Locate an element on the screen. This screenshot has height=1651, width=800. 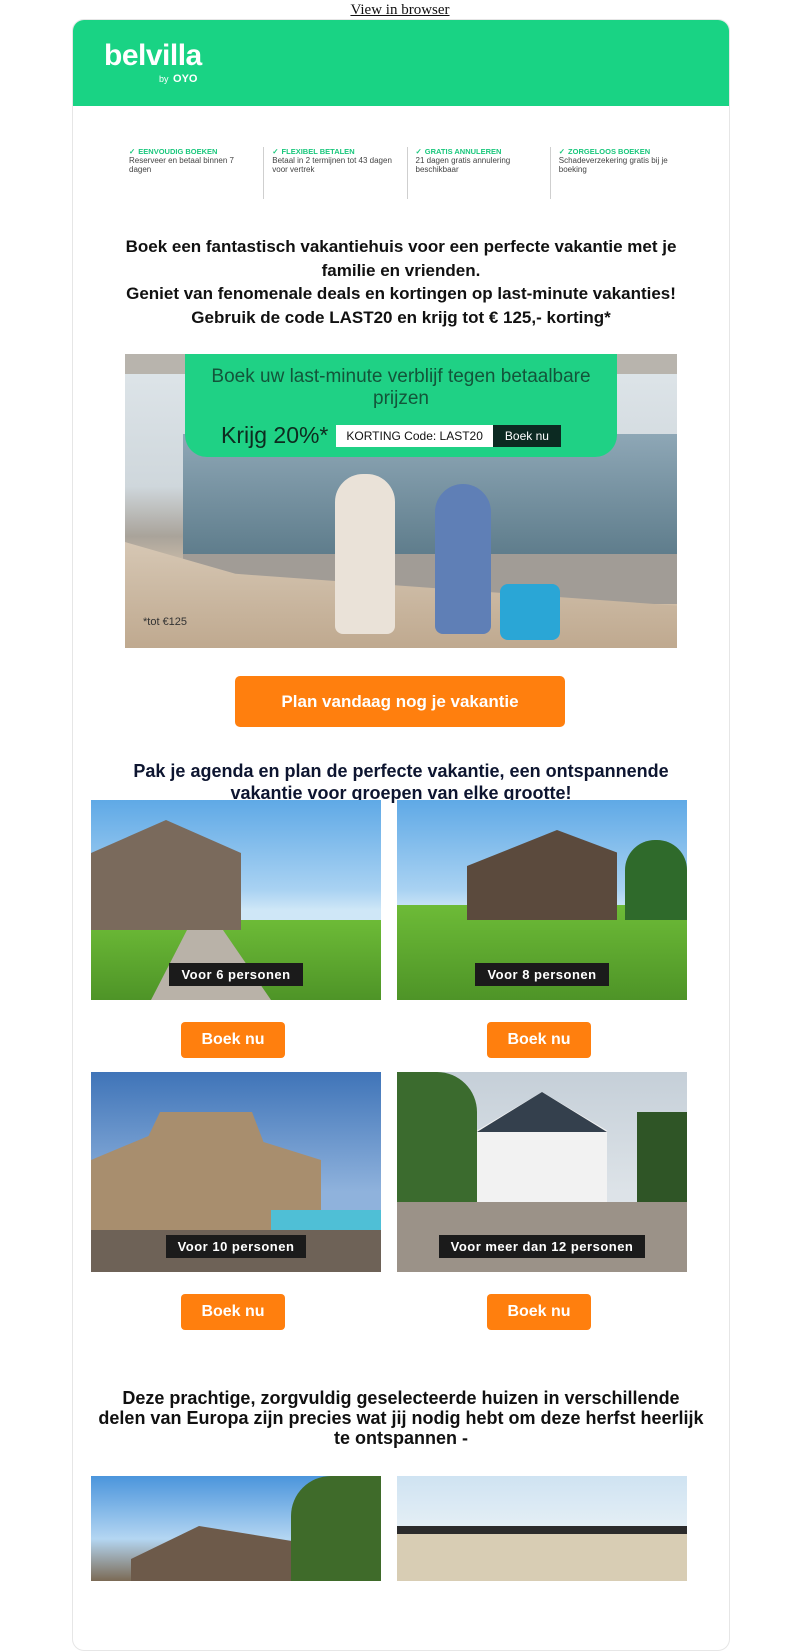
hero-discount: Krijg 20%* is located at coordinates (275, 435).